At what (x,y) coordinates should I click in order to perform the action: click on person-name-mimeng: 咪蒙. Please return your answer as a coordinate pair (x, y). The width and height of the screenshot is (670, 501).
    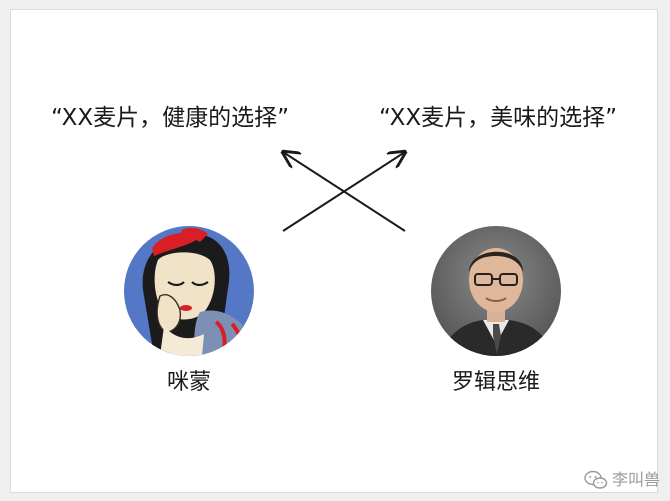
    Looking at the image, I should click on (188, 382).